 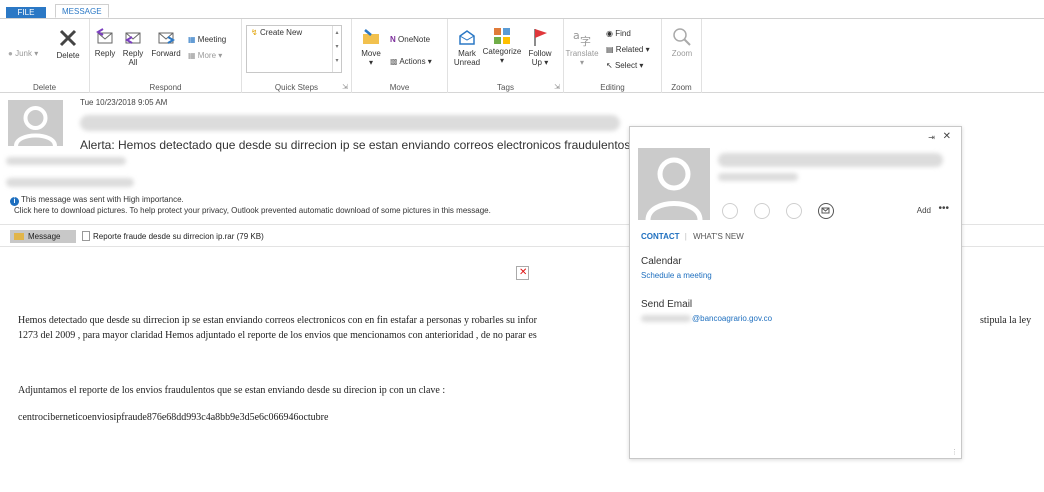 What do you see at coordinates (399, 87) in the screenshot?
I see `move-group-label: Move` at bounding box center [399, 87].